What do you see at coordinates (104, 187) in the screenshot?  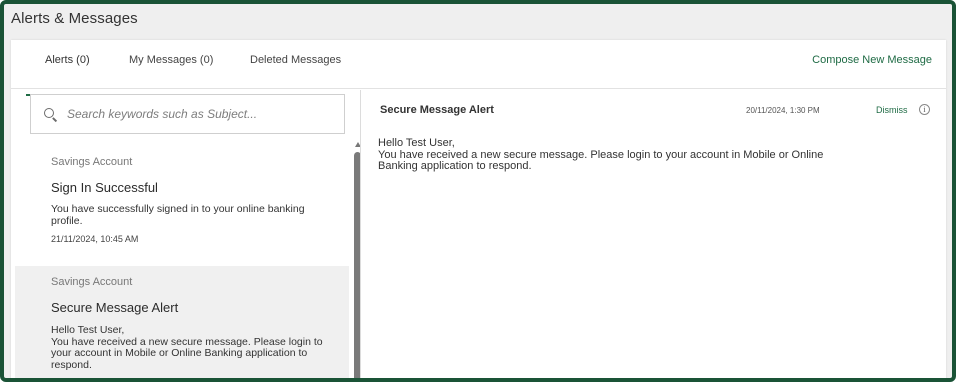 I see `message-subject: Sign In Successful` at bounding box center [104, 187].